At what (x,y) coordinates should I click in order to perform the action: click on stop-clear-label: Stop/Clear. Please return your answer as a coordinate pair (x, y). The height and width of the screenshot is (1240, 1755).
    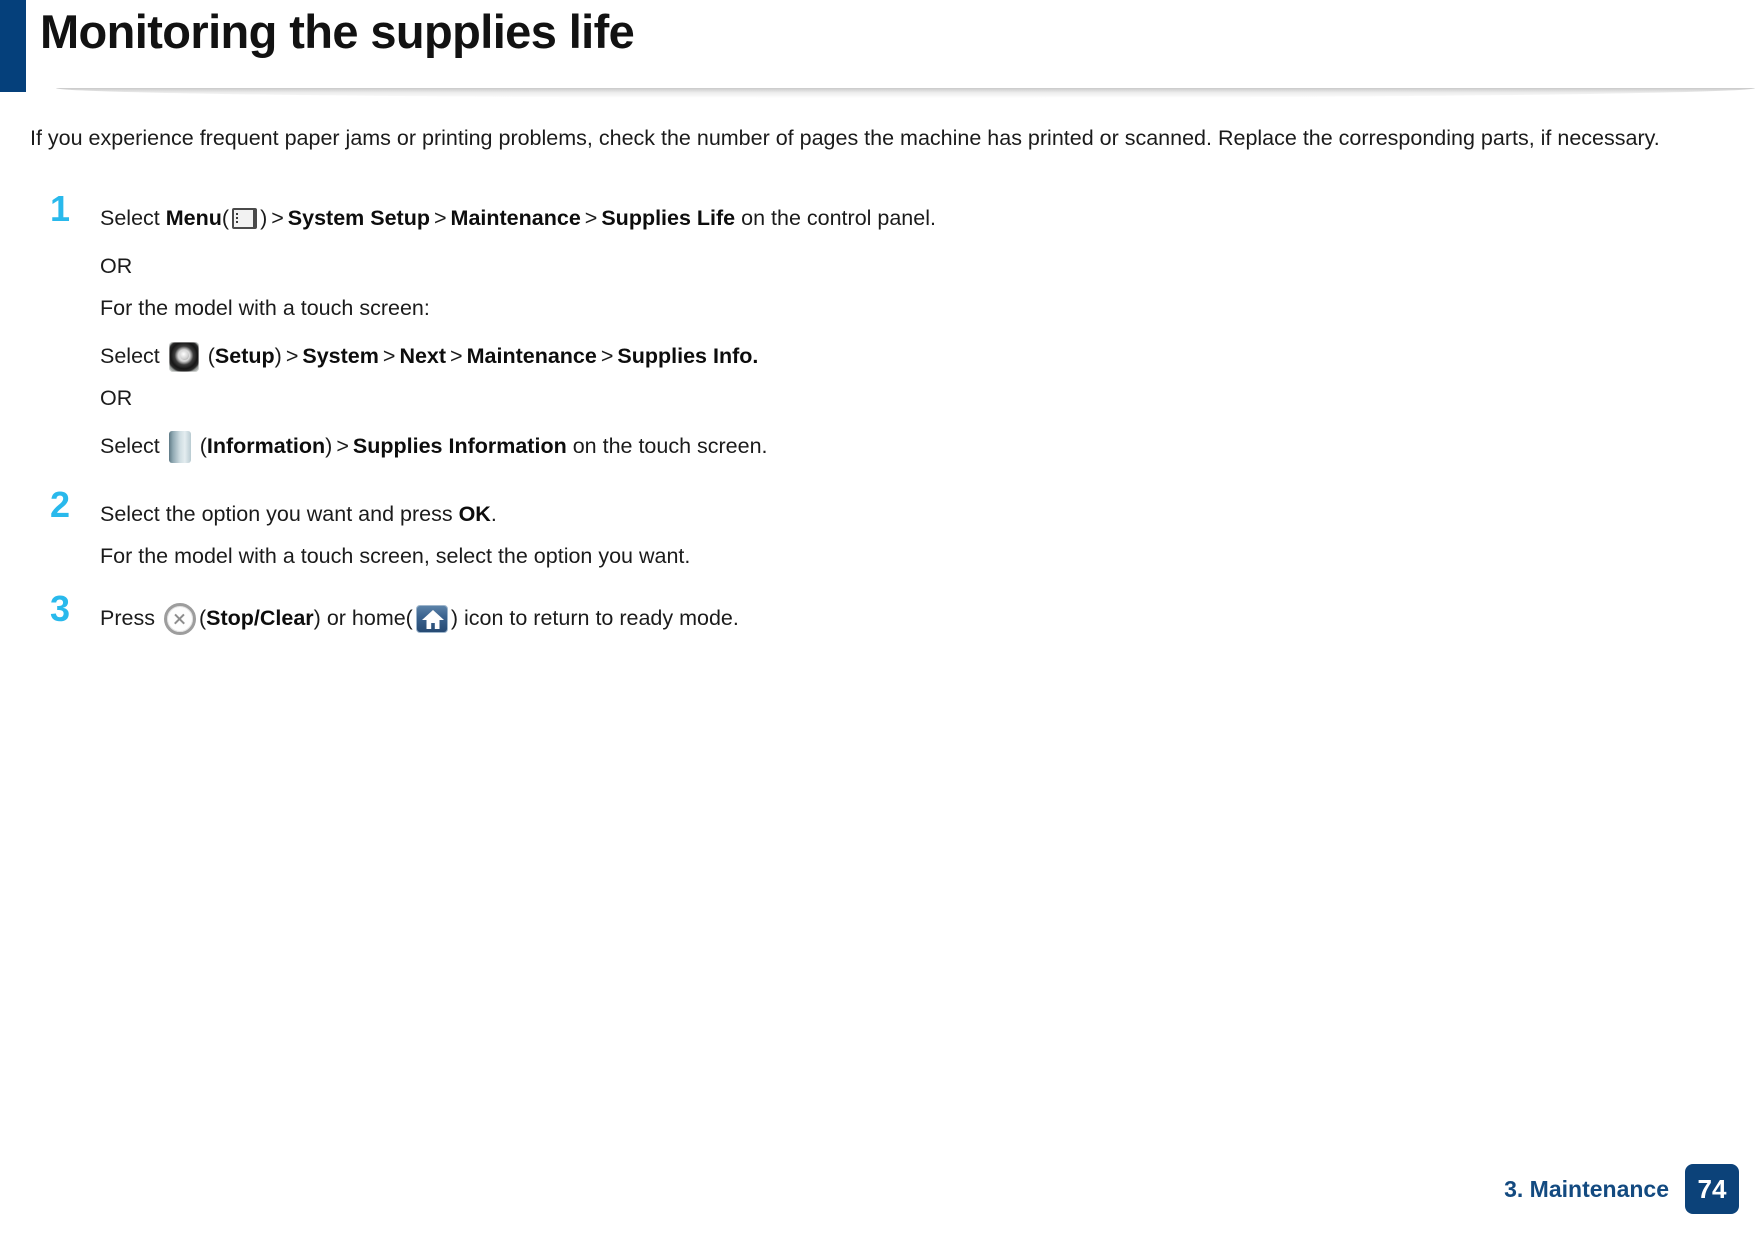
    Looking at the image, I should click on (260, 618).